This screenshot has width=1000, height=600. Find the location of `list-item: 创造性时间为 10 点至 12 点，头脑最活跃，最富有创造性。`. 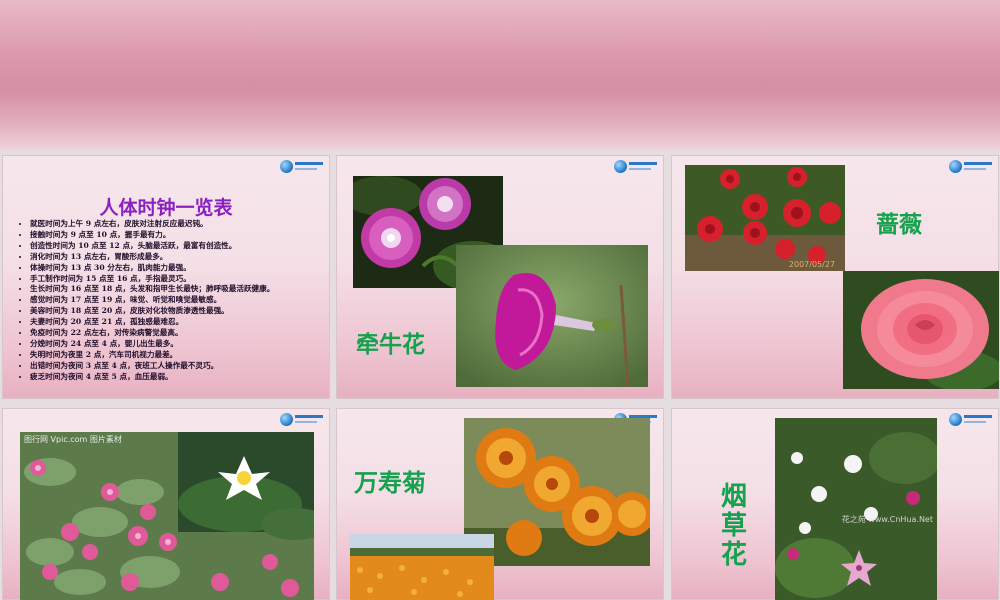

list-item: 创造性时间为 10 点至 12 点，头脑最活跃，最富有创造性。 is located at coordinates (152, 246).